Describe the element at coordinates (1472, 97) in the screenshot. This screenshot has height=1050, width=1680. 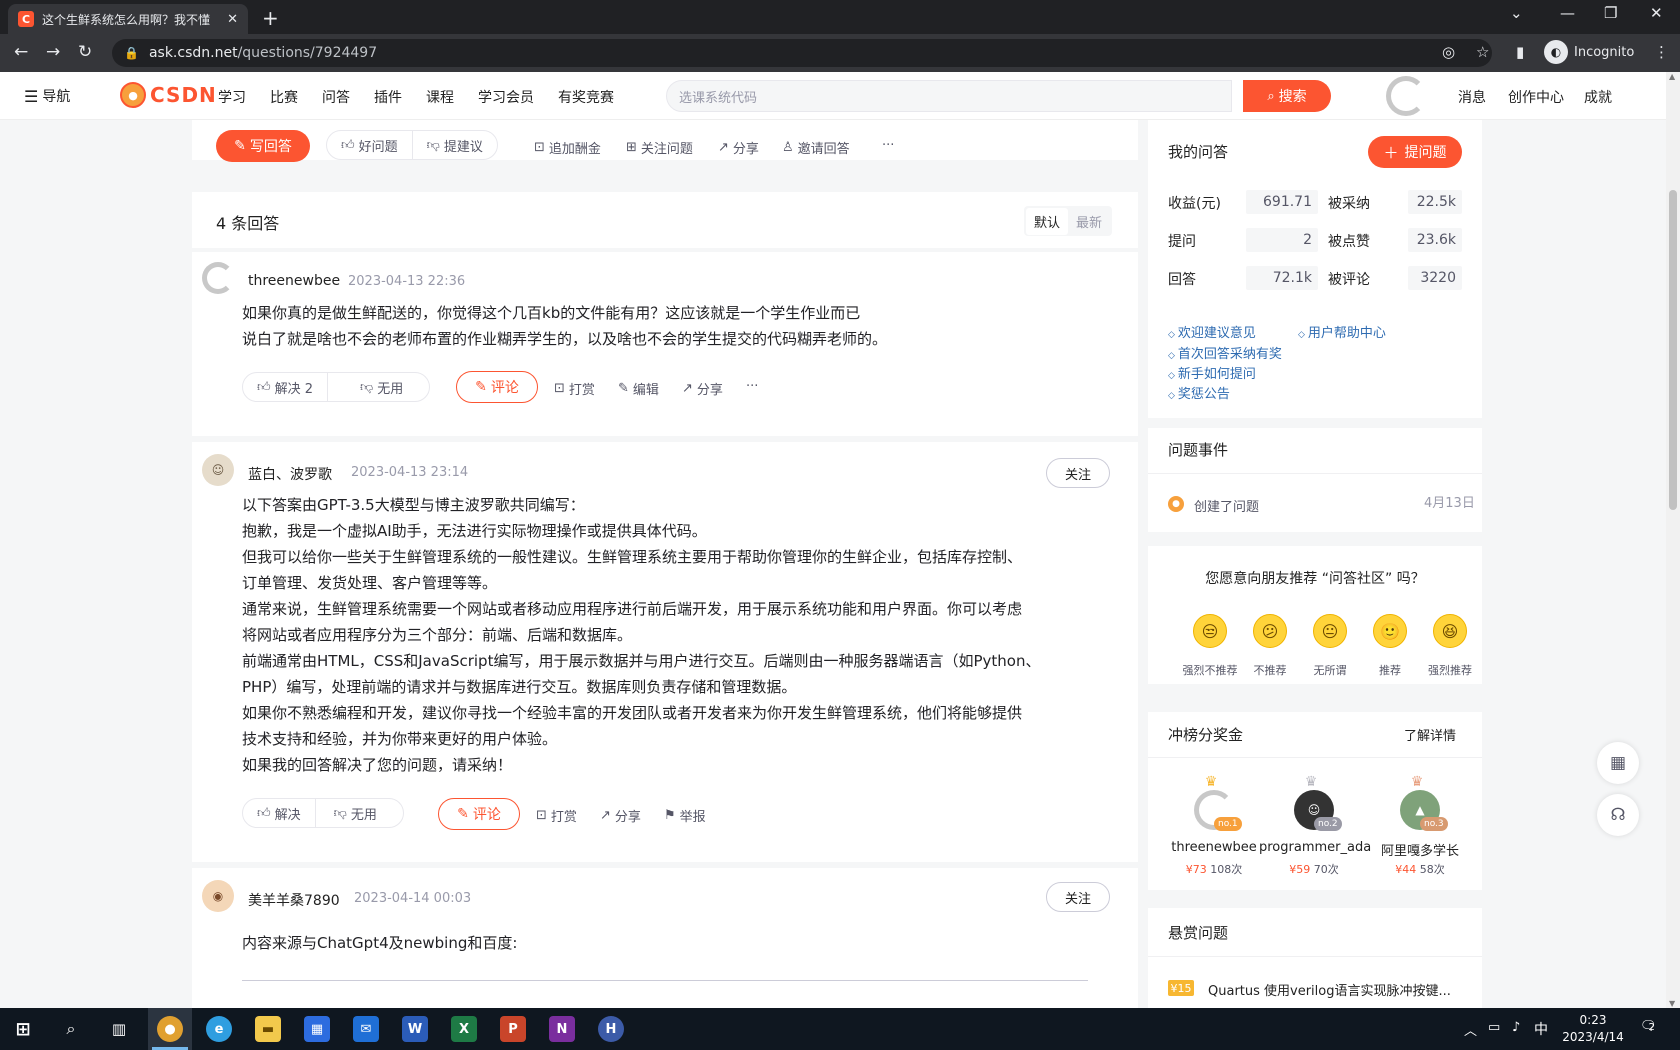
I see `header-link-messages: 消息` at that location.